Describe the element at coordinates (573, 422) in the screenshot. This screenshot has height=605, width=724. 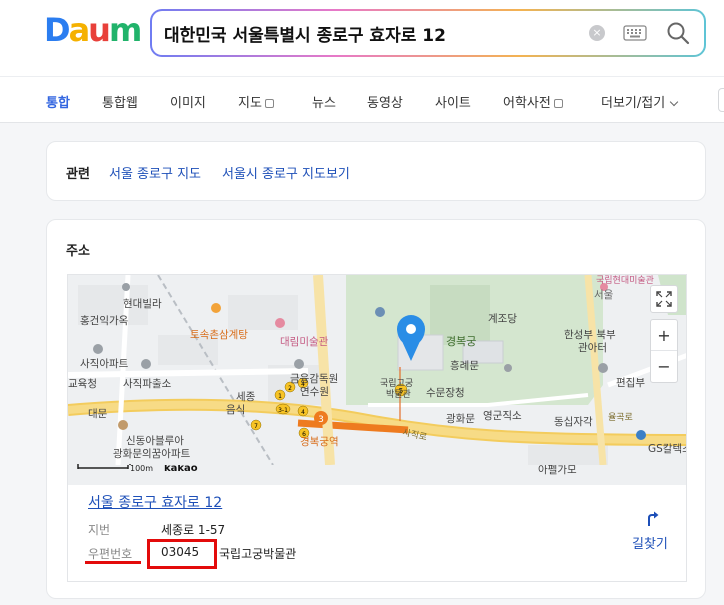
I see `map-label: 동십자각` at that location.